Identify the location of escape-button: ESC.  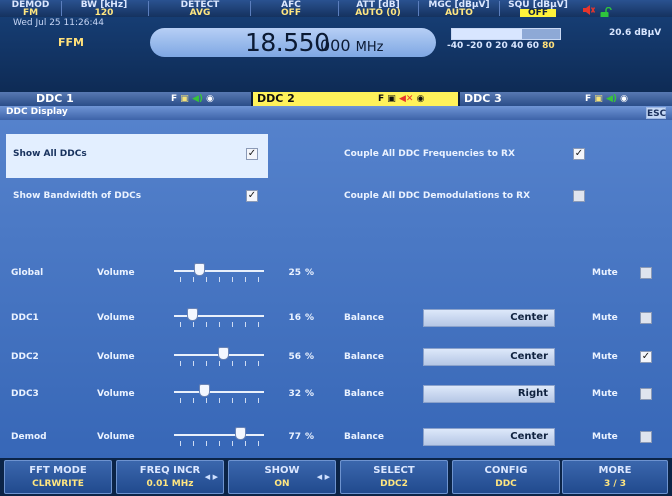
(656, 113).